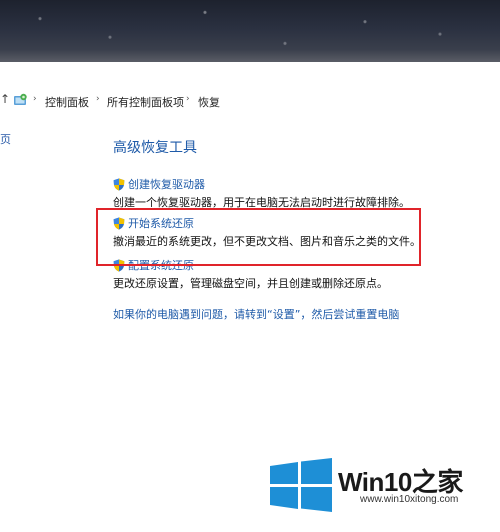 Image resolution: width=500 pixels, height=532 pixels. I want to click on breadcrumb-item-control-panel: 控制面板, so click(67, 102).